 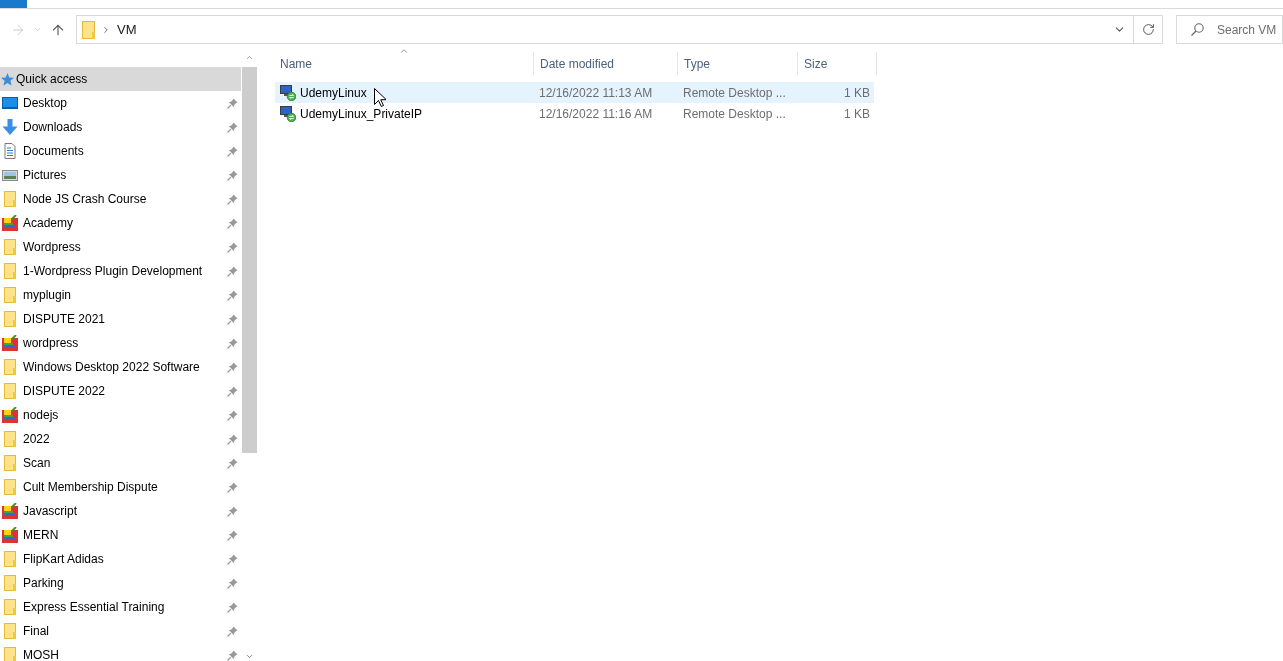 What do you see at coordinates (10, 103) in the screenshot?
I see `desktop-icon` at bounding box center [10, 103].